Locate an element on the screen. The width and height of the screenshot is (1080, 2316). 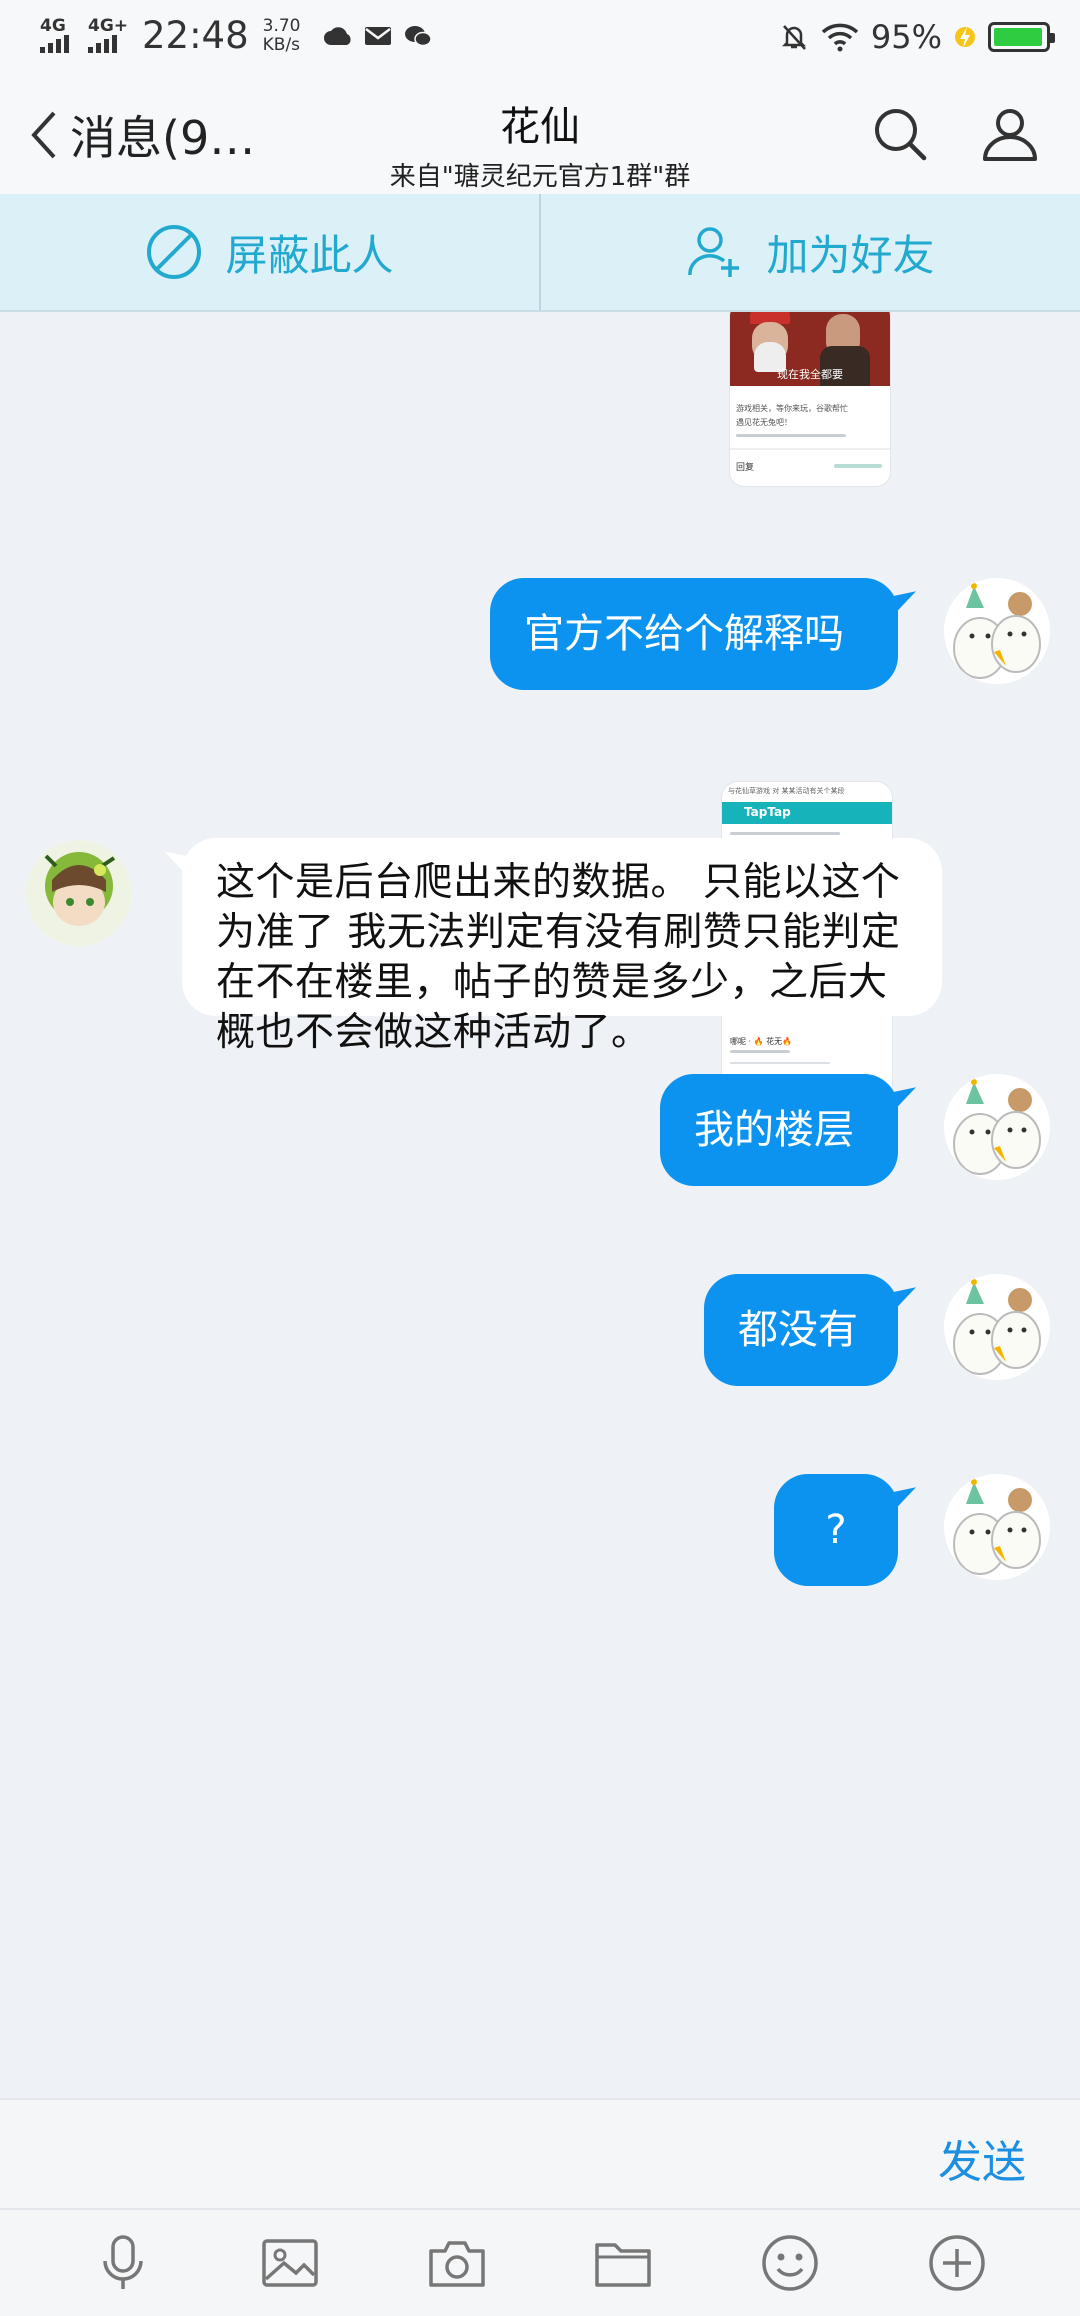
chat-subtitle: 来自"瑭灵纪元官方1群"群 is located at coordinates (540, 177).